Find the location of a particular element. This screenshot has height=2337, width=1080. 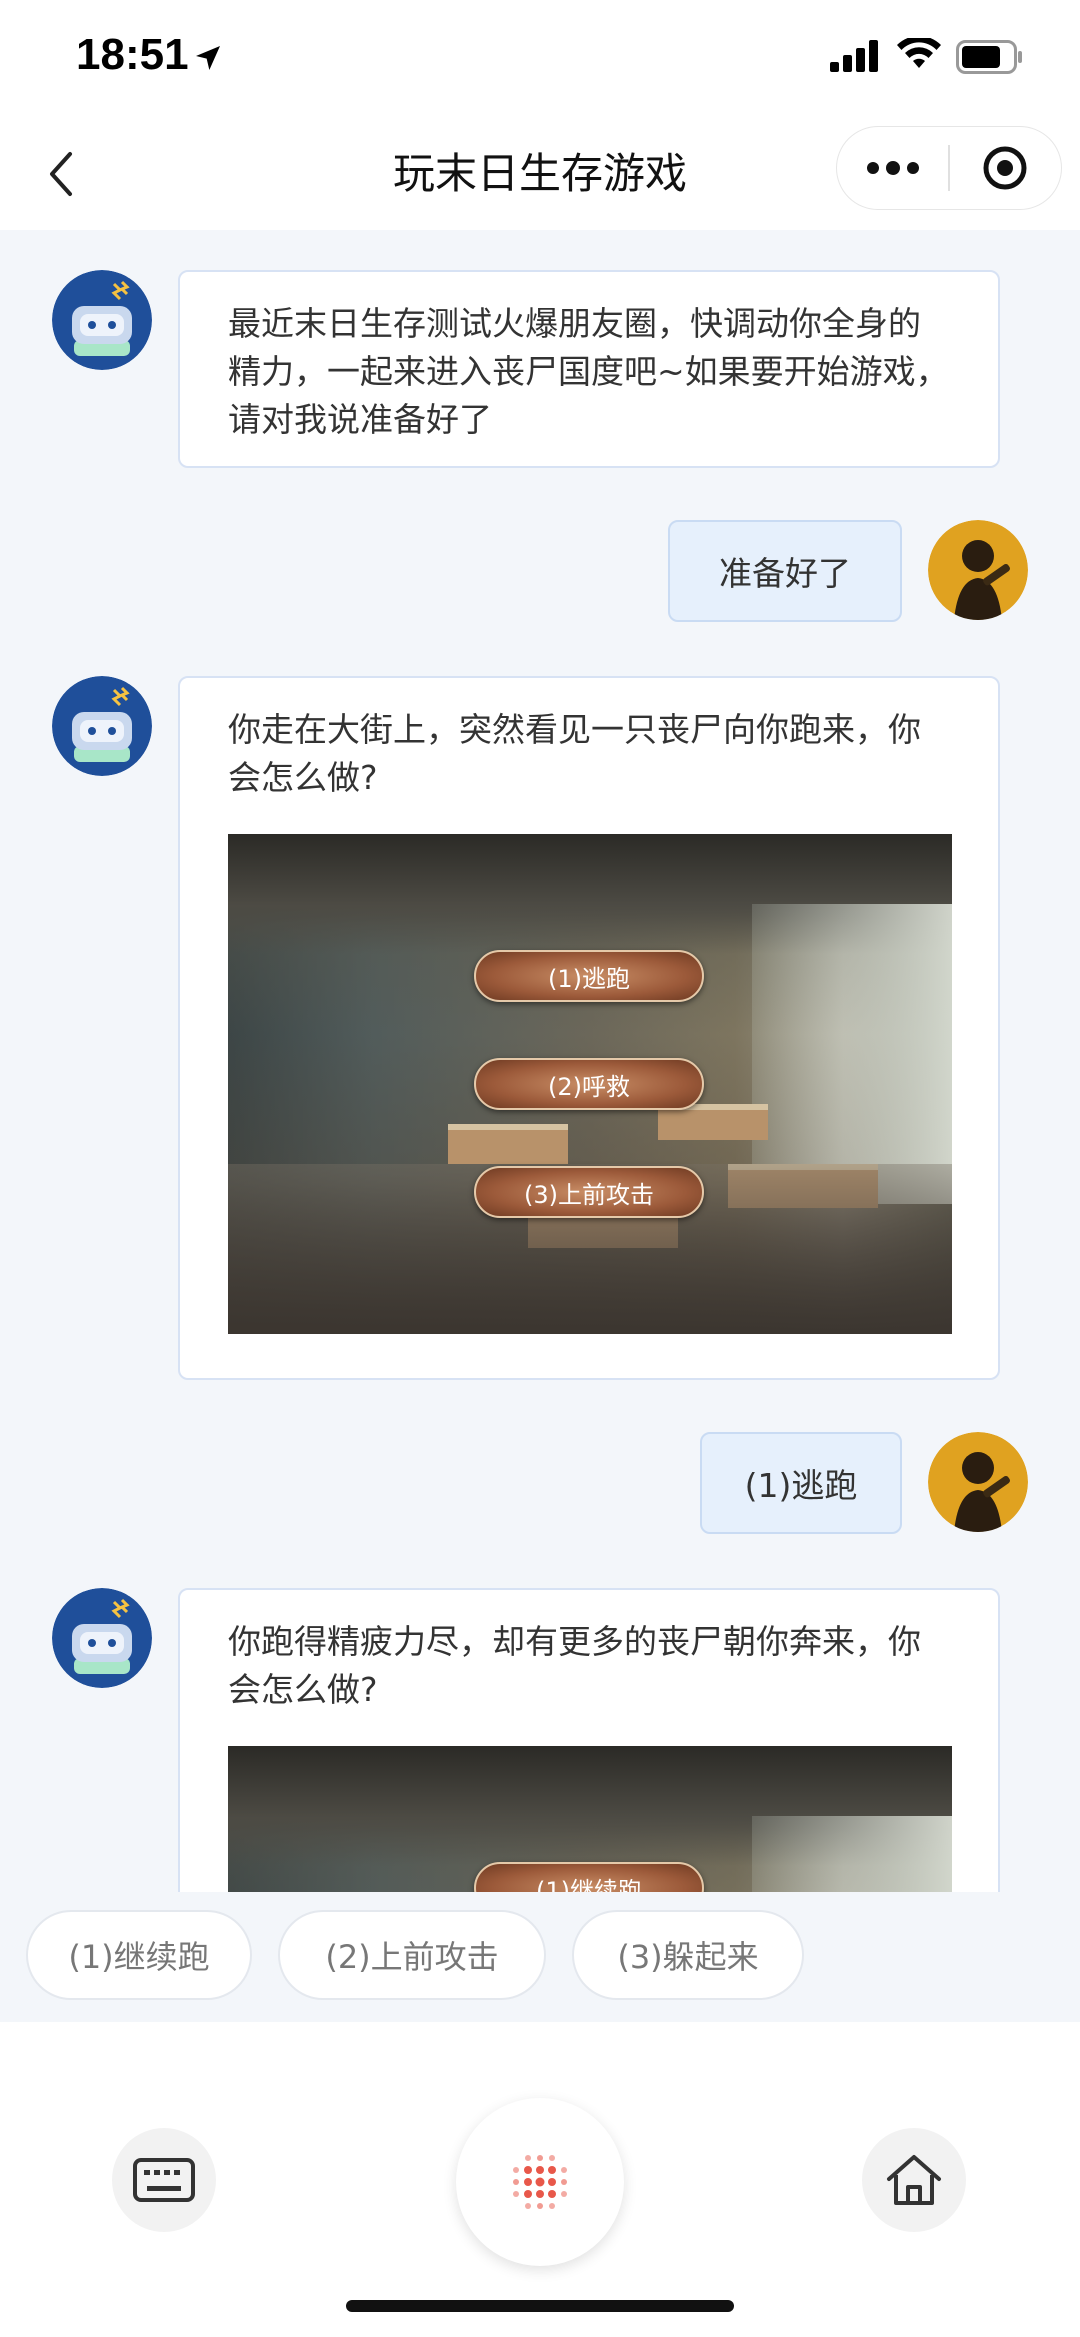

more-dots-icon is located at coordinates (892, 168).